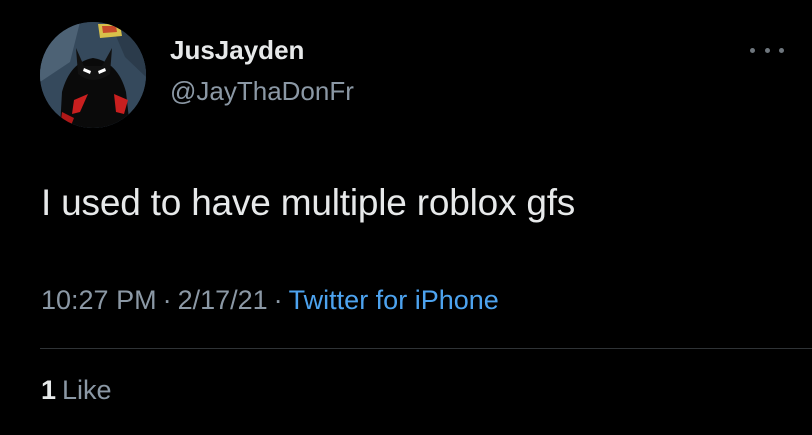 Image resolution: width=812 pixels, height=435 pixels. I want to click on tweet-metadata: 10:27 PM · 2/17/21 · Twitter for iPhone, so click(270, 300).